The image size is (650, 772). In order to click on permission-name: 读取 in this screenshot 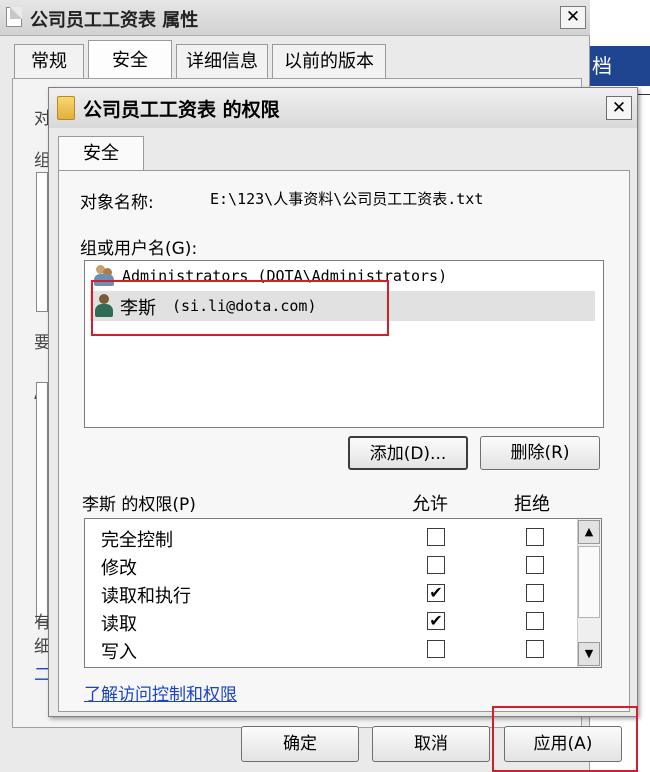, I will do `click(119, 624)`.